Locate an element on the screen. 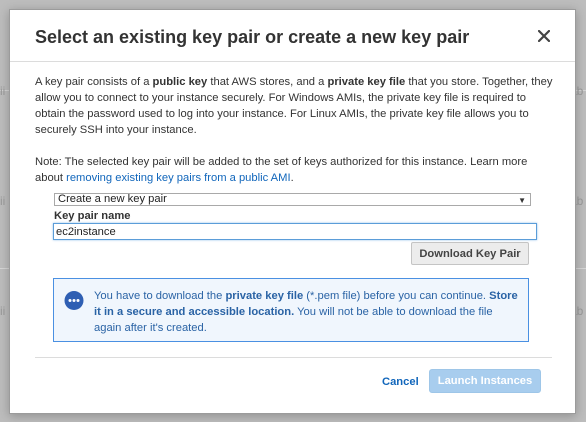 The image size is (586, 422). launch-instances-button: Launch Instances is located at coordinates (485, 381).